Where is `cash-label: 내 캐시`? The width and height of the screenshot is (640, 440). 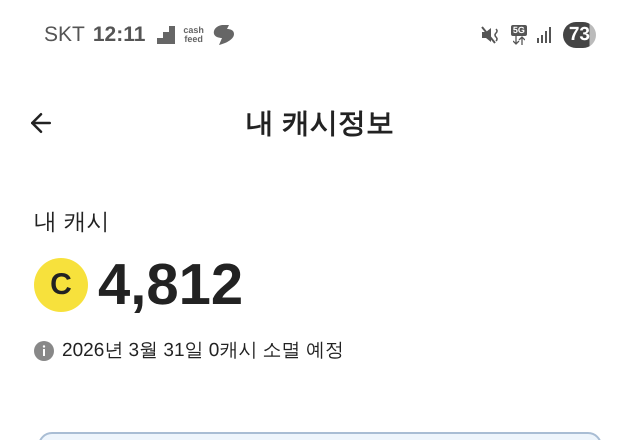
cash-label: 내 캐시 is located at coordinates (72, 221).